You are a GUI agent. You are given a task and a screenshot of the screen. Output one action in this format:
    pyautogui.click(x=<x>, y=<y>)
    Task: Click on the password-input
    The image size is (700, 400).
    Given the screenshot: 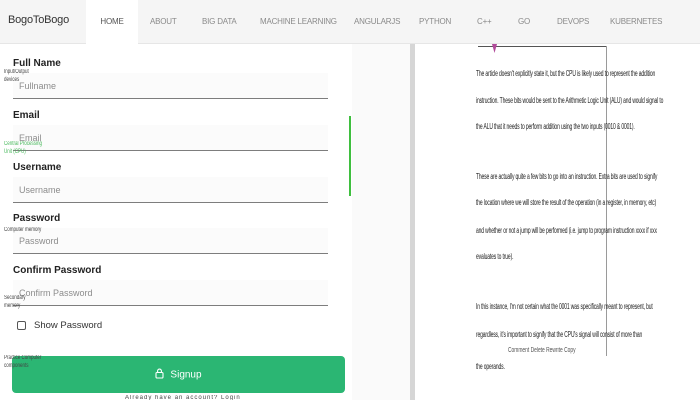 What is the action you would take?
    pyautogui.click(x=170, y=241)
    